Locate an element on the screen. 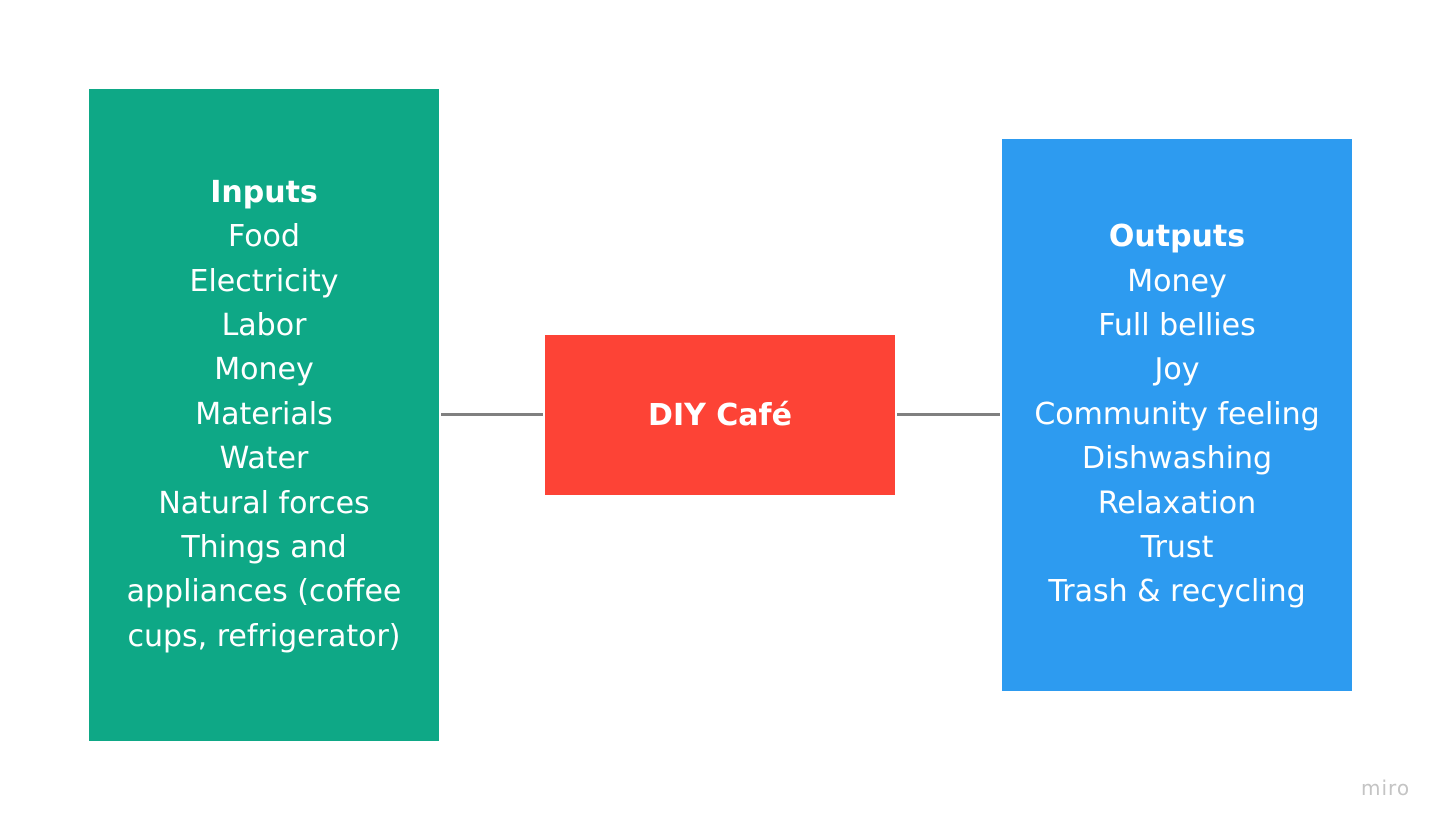 The width and height of the screenshot is (1440, 829). inputs-item: appliances (coffee is located at coordinates (264, 592).